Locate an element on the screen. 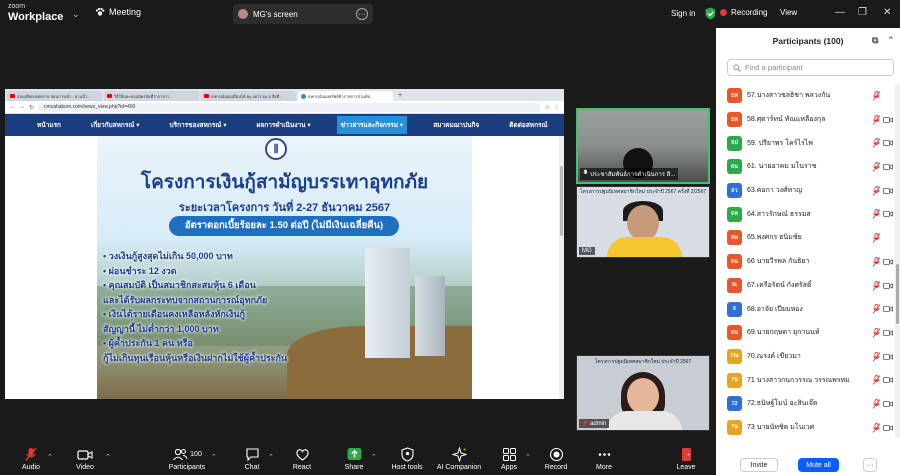 Image resolution: width=900 pixels, height=475 pixels. site-nav-item: สมาคมฌาปนกิจ is located at coordinates (456, 125).